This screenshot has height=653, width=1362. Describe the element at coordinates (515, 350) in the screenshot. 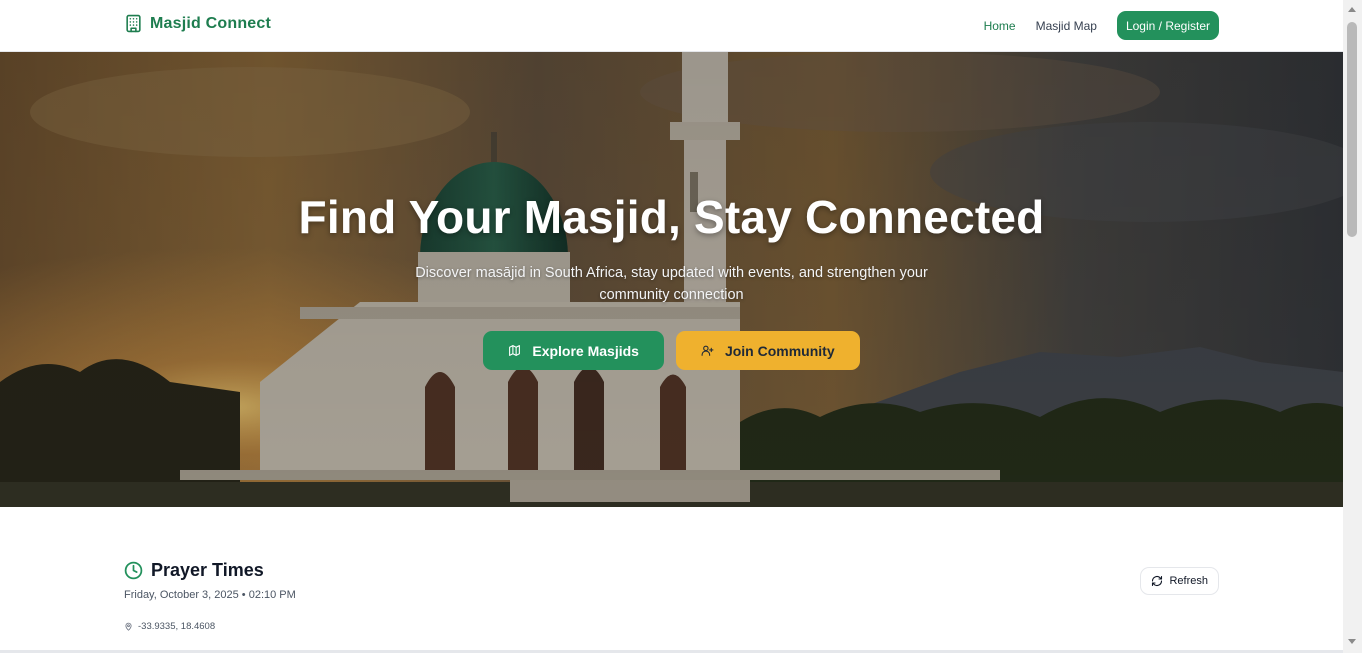

I see `map-icon` at that location.